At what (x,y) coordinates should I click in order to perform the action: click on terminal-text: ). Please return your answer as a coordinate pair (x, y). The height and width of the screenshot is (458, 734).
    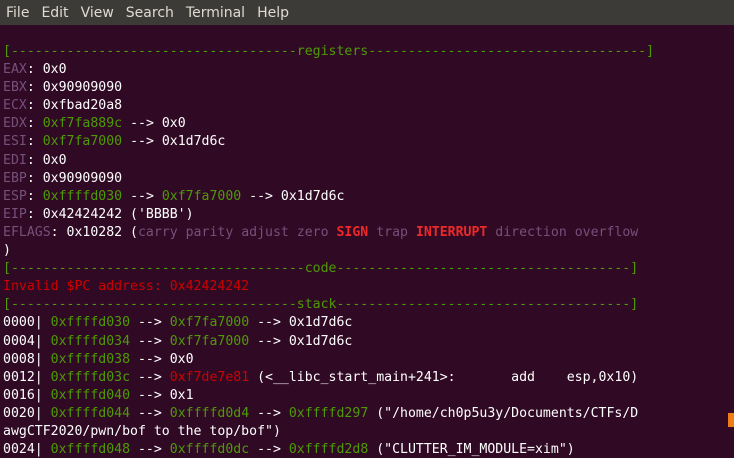
    Looking at the image, I should click on (7, 251).